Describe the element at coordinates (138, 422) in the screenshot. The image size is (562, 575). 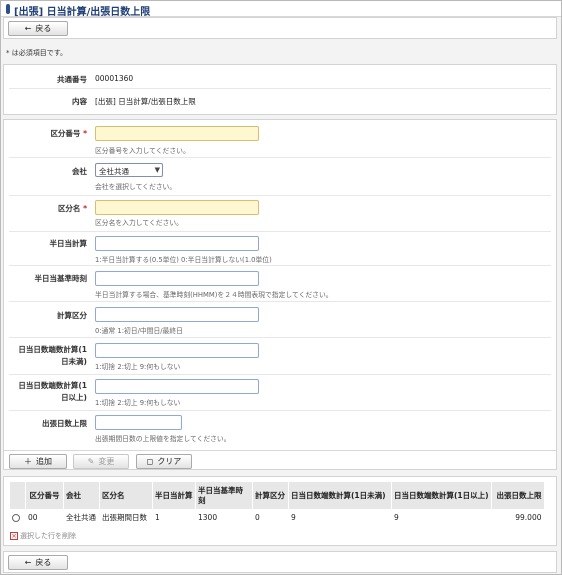
I see `trip-limit-input` at that location.